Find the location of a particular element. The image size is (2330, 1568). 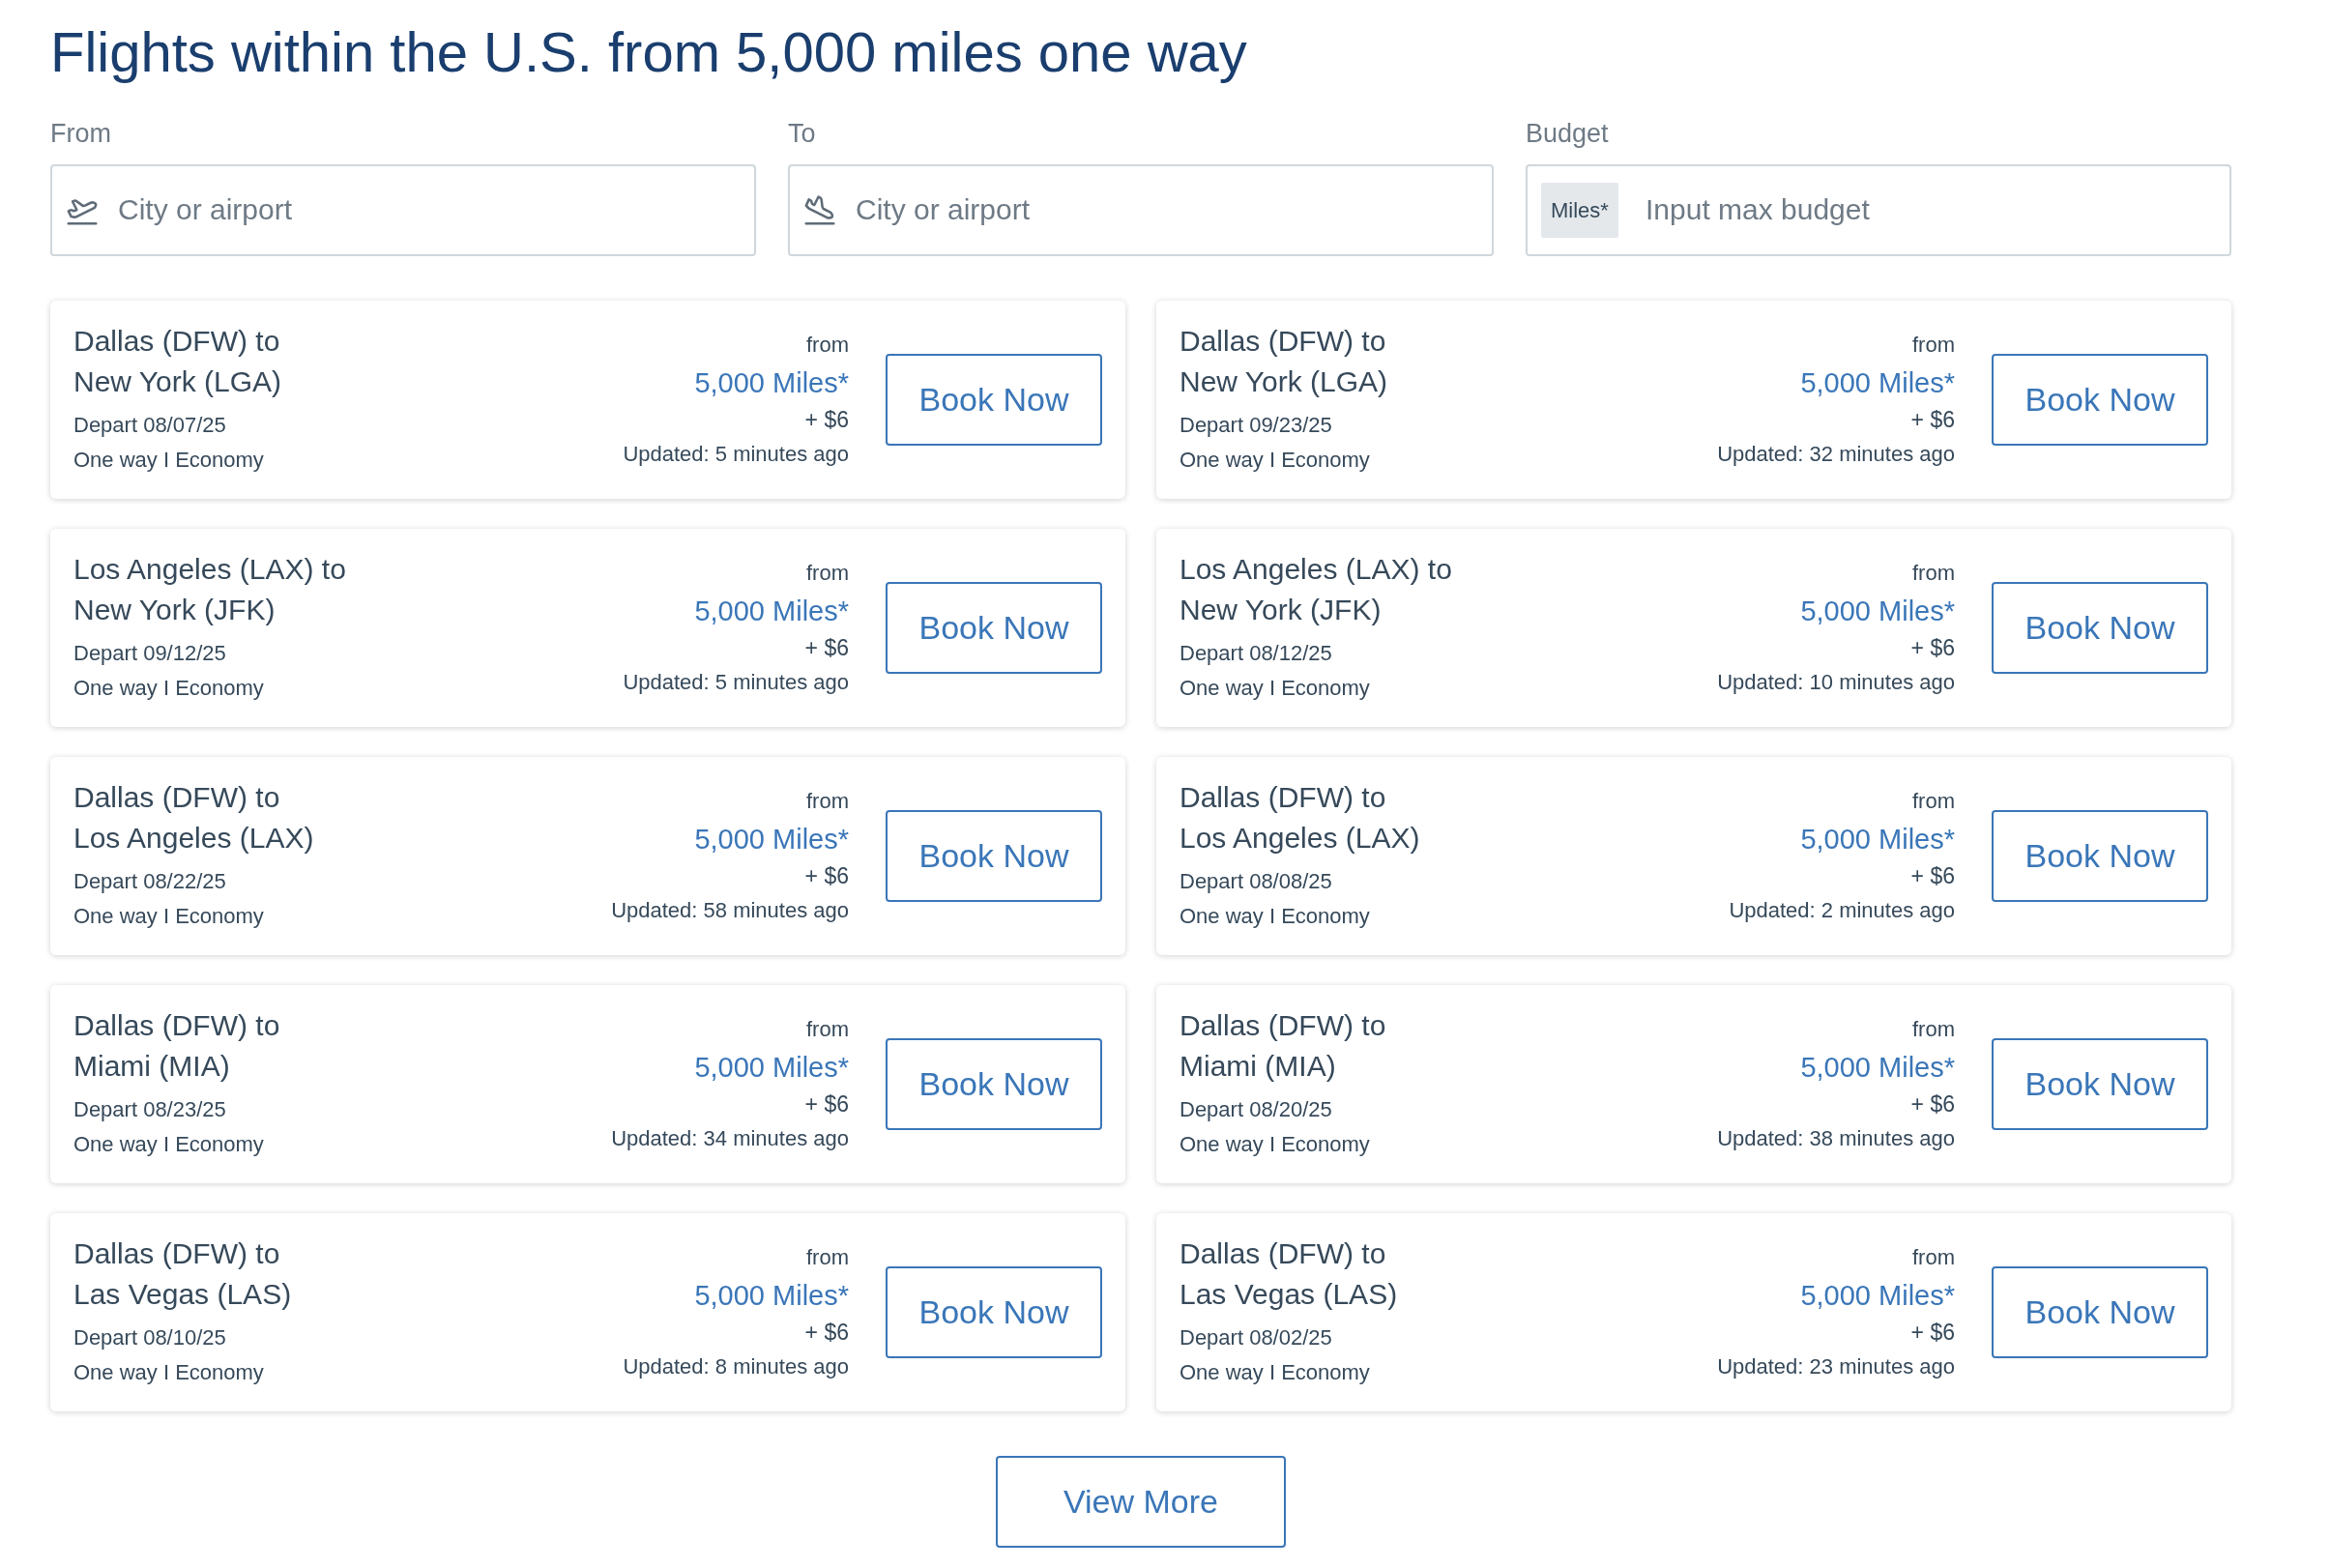

updated-time: Updated: 32 minutes ago is located at coordinates (1836, 455).